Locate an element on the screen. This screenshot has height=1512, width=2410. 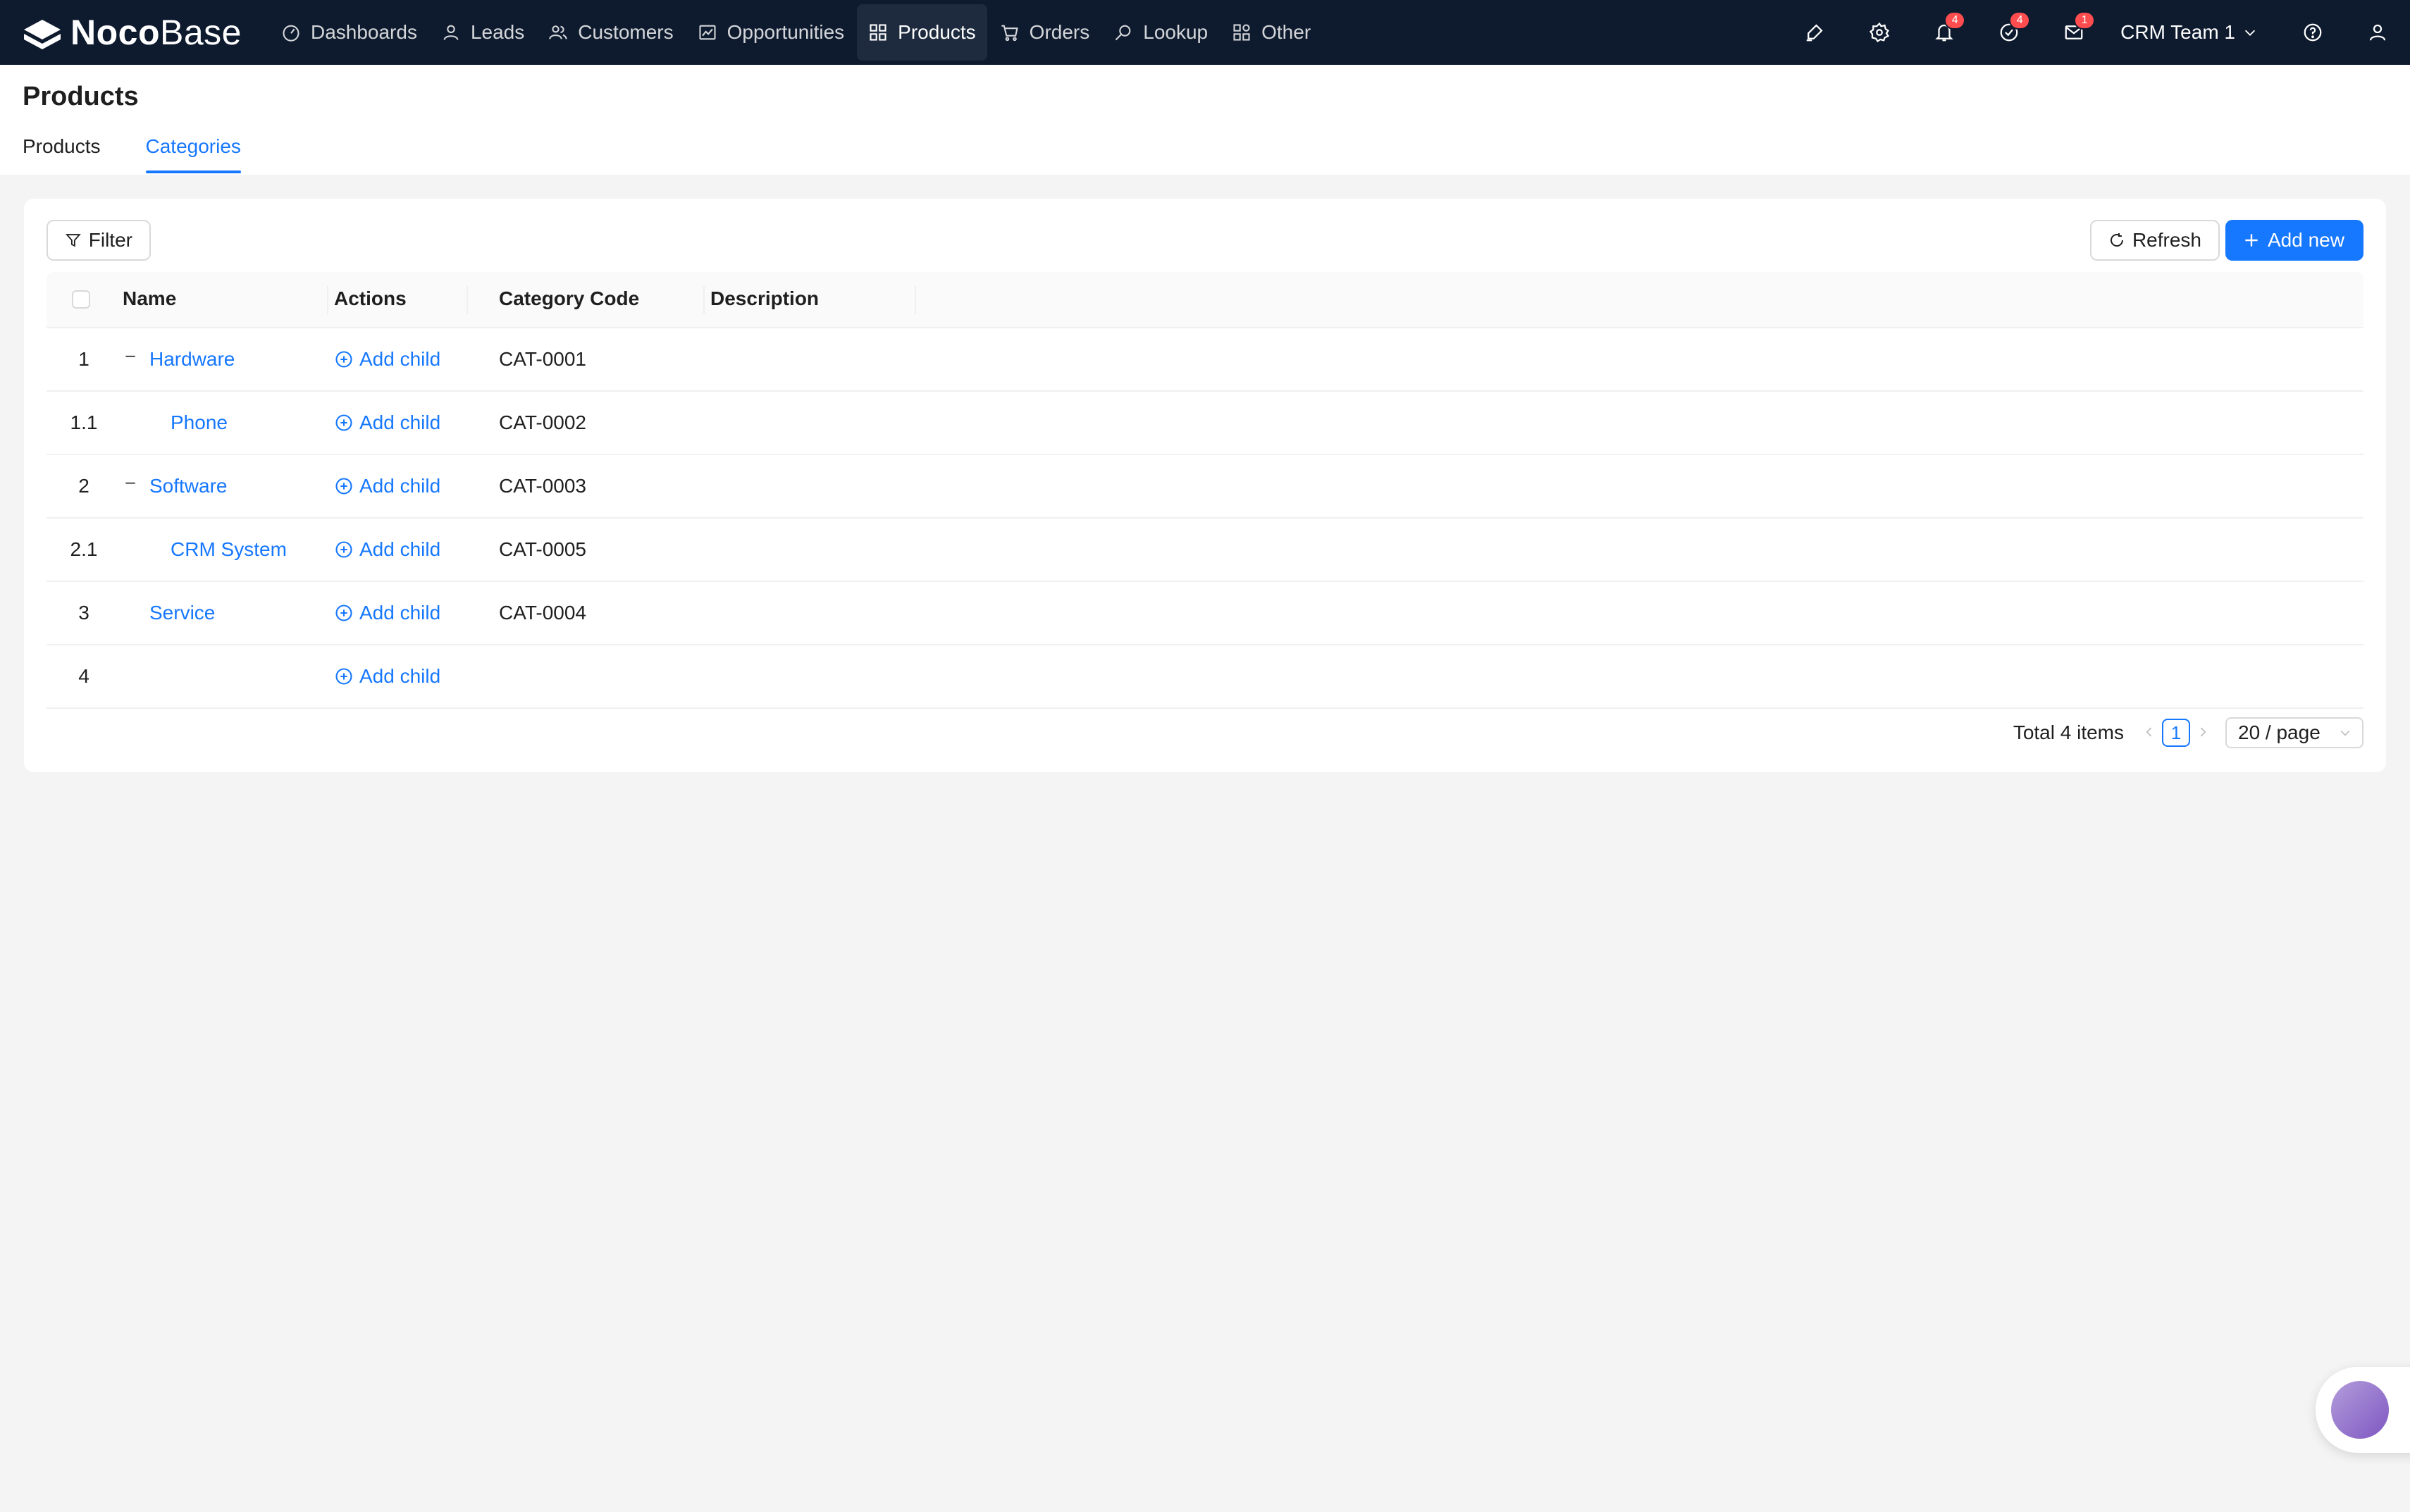
add-new-button: Add new is located at coordinates (2294, 240).